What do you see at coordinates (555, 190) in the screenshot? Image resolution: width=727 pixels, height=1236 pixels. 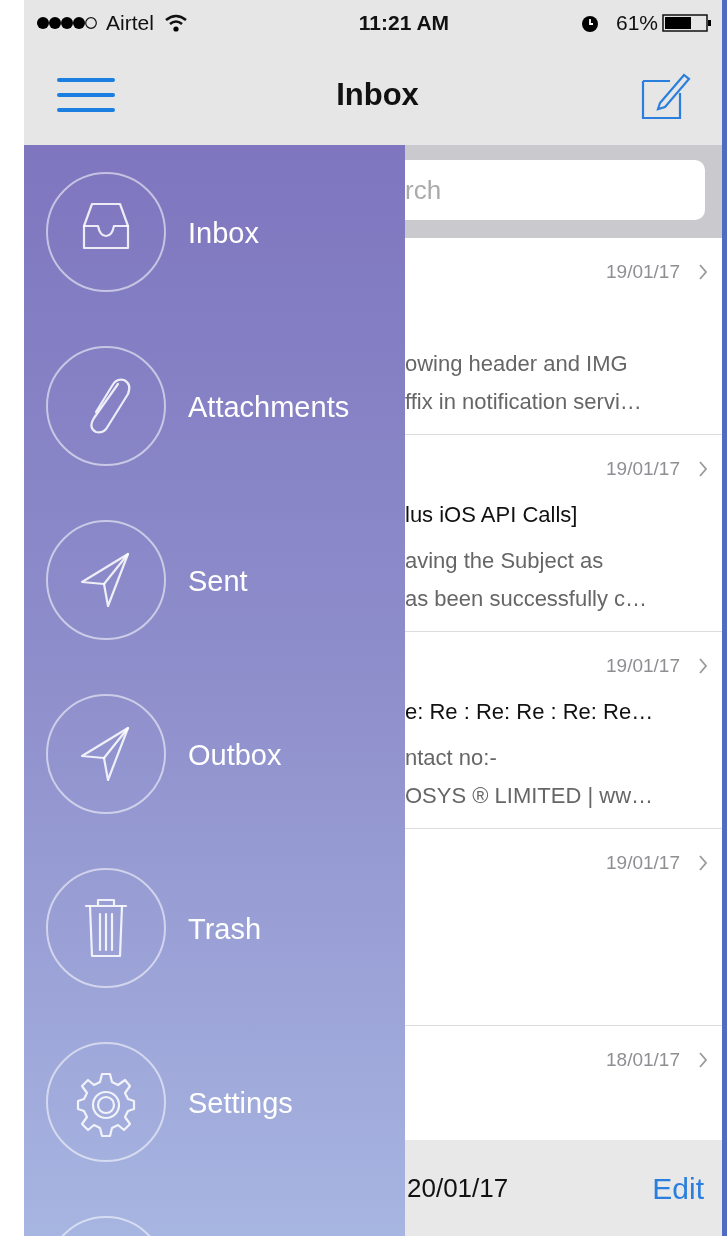 I see `search-field: rch` at bounding box center [555, 190].